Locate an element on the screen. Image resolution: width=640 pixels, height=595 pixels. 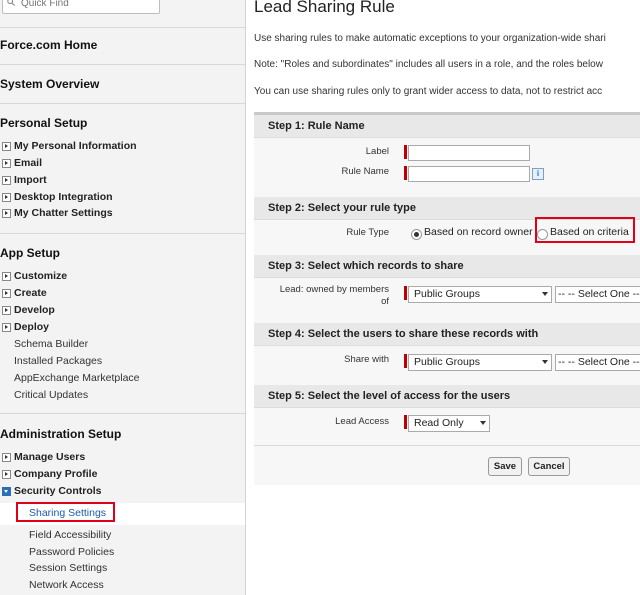
sharing-settings-highlight-box is located at coordinates (65, 512).